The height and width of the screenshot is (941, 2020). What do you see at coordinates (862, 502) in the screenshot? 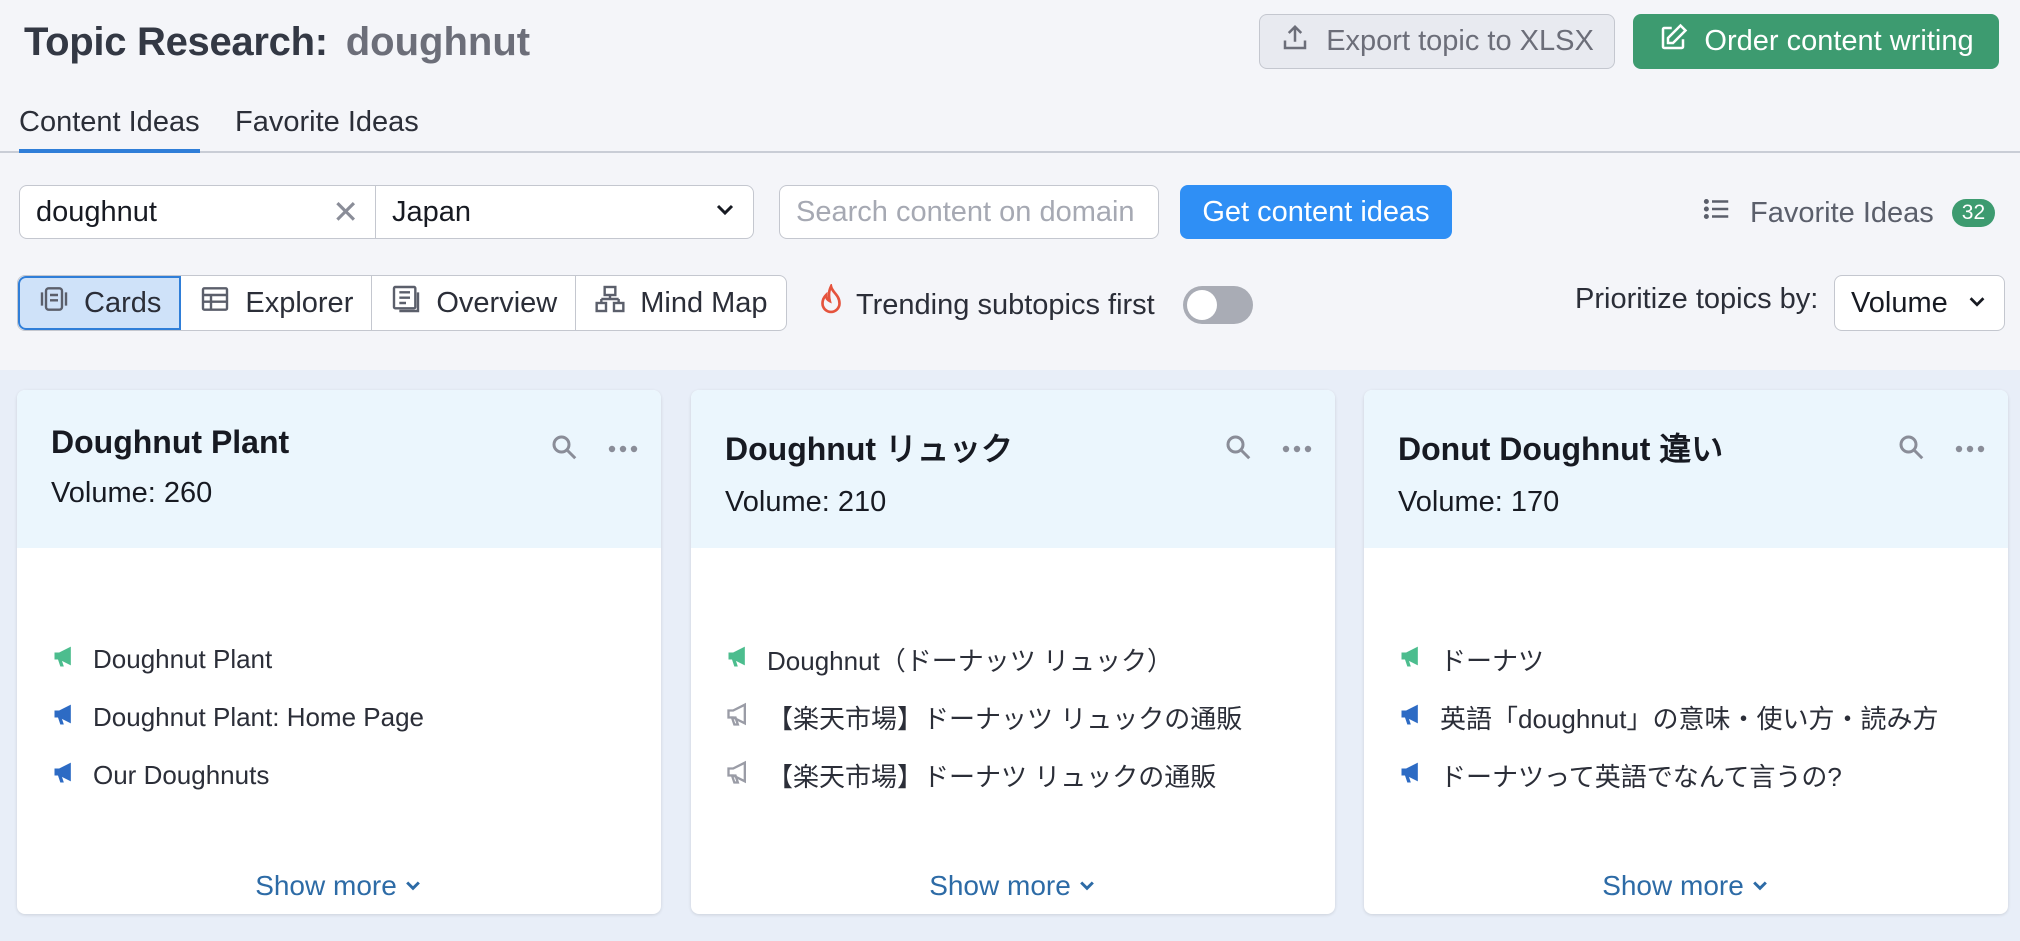
I see `volume-value: 210` at bounding box center [862, 502].